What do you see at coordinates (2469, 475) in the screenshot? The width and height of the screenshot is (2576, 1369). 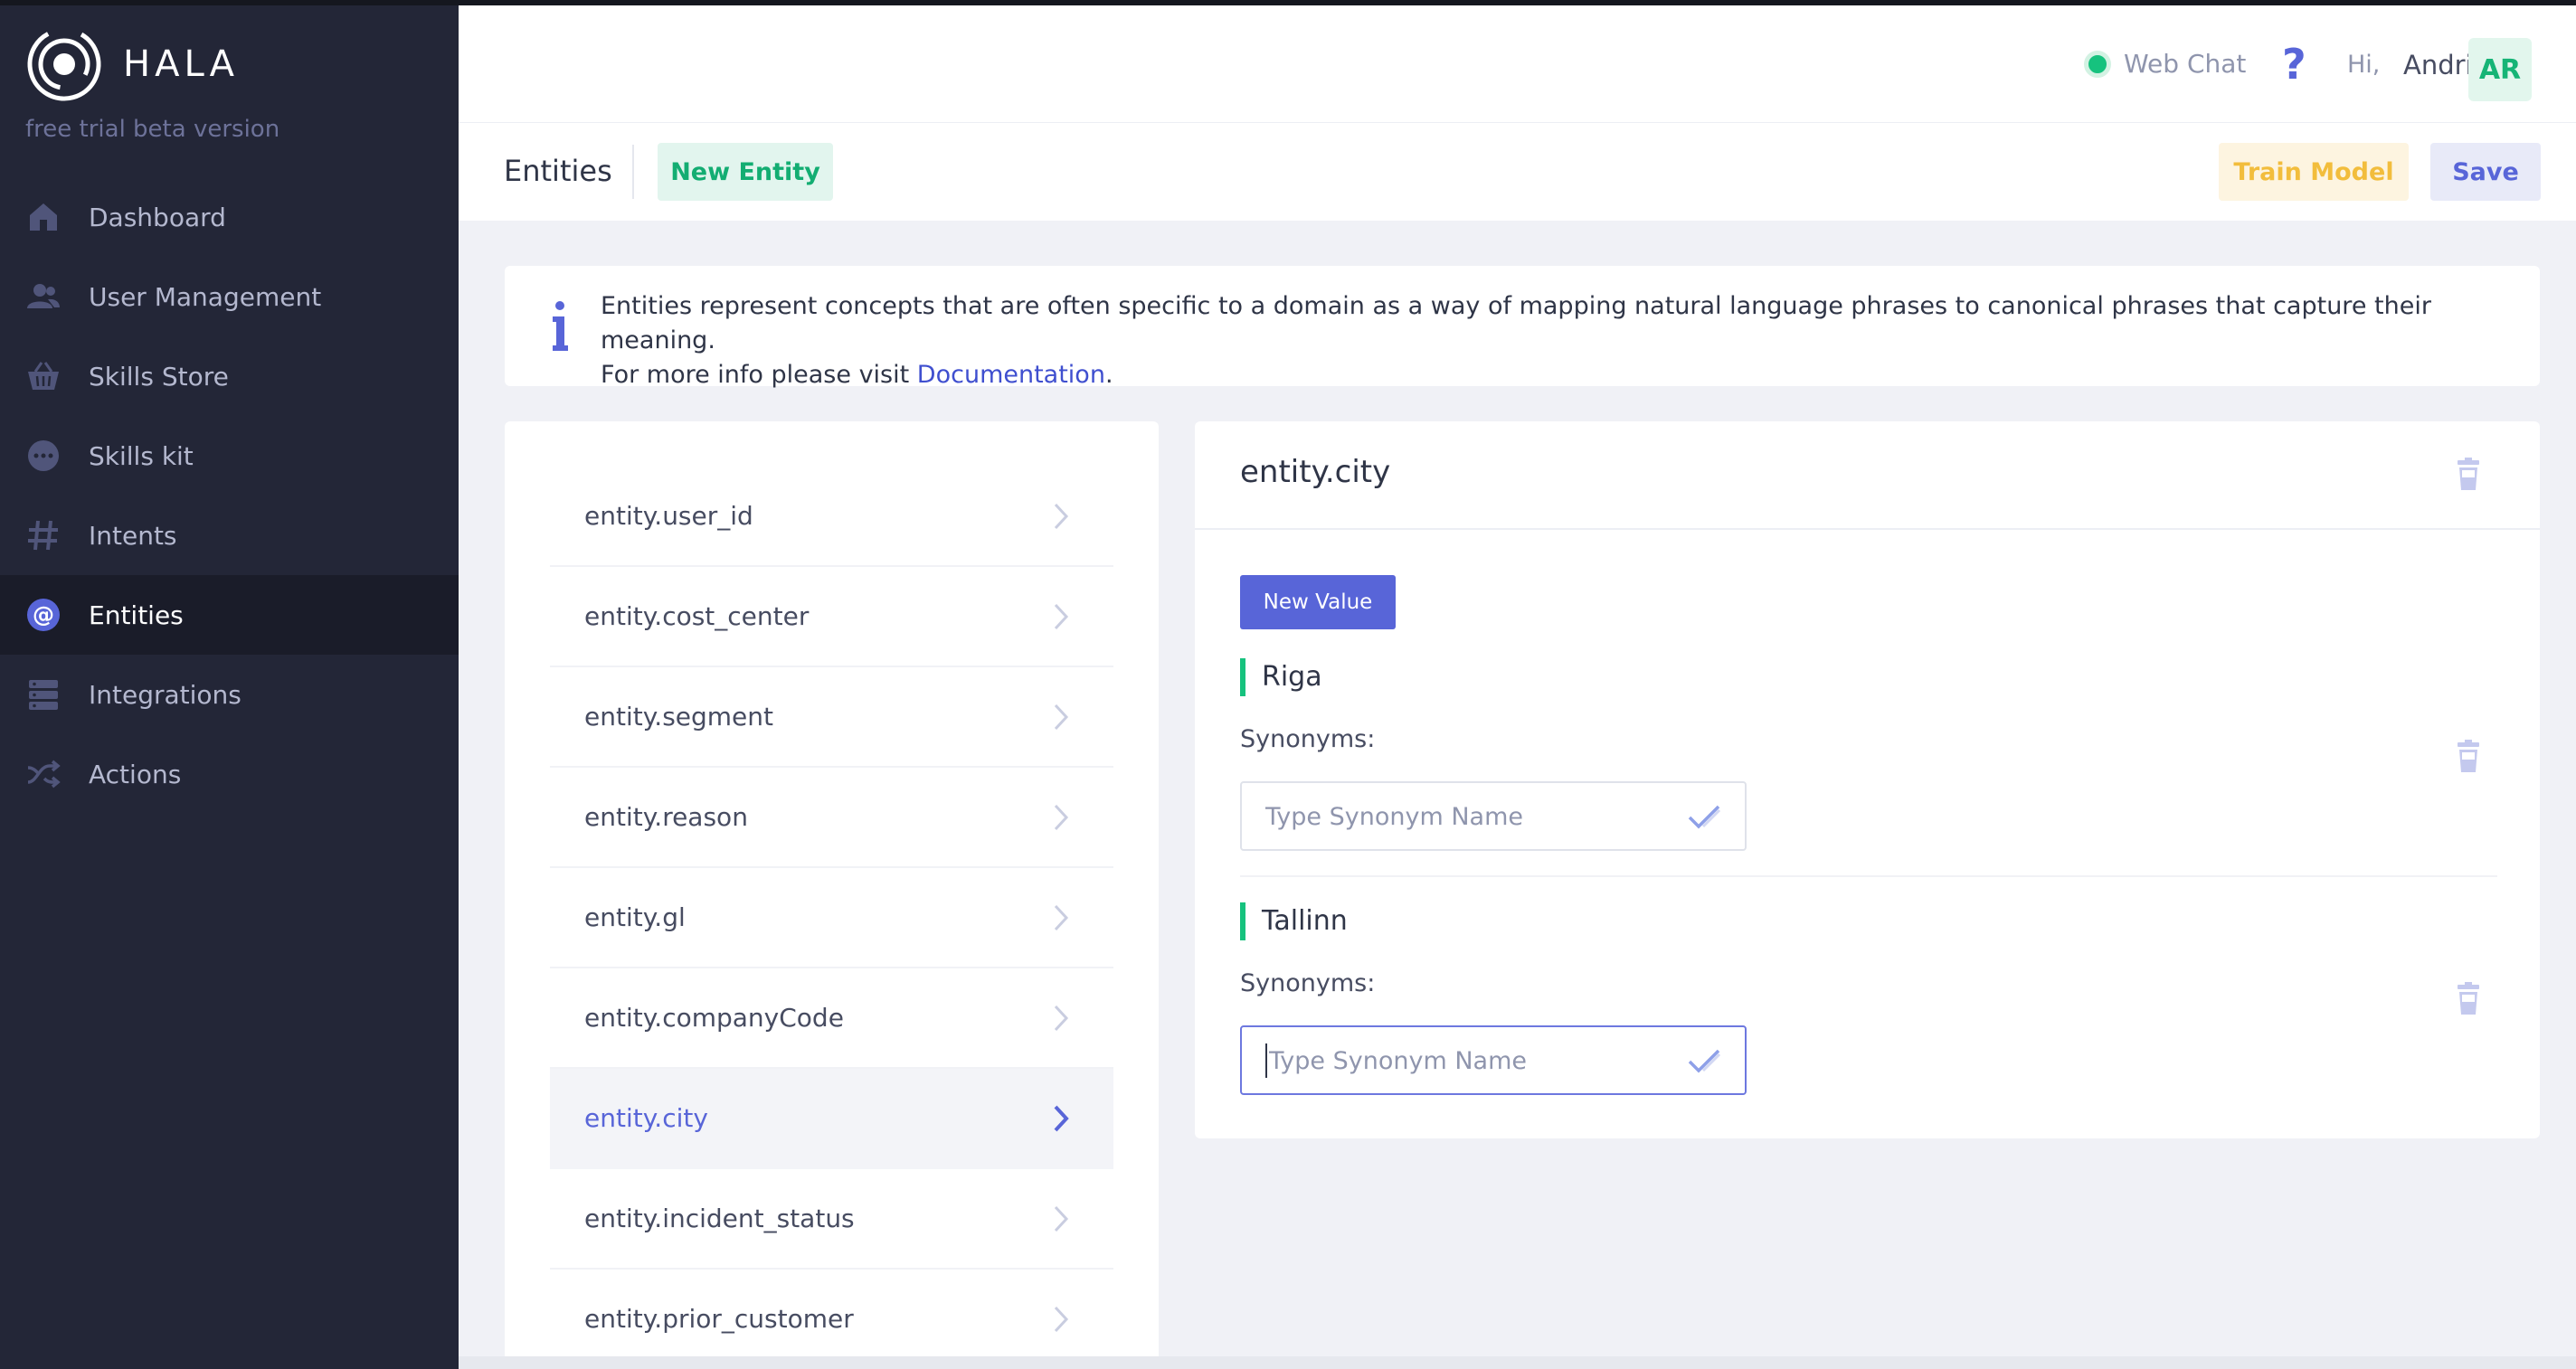 I see `delete-entity-trash-icon` at bounding box center [2469, 475].